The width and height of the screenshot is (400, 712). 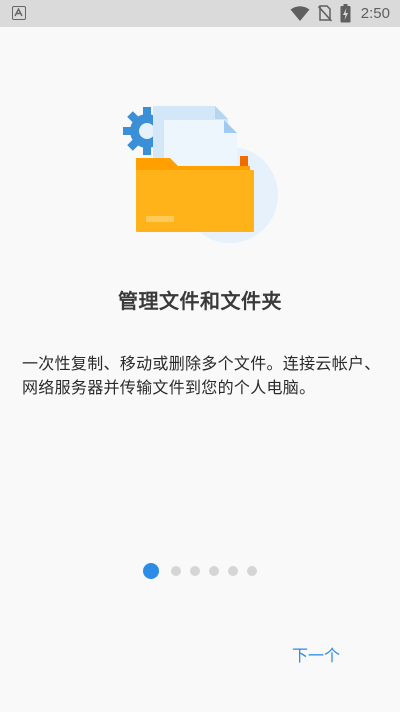 I want to click on status-time: 2:50, so click(x=375, y=13).